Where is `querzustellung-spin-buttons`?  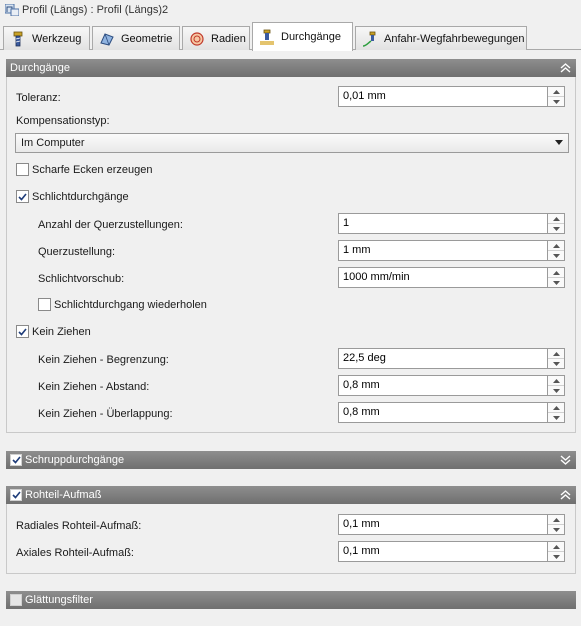
querzustellung-spin-buttons is located at coordinates (556, 250).